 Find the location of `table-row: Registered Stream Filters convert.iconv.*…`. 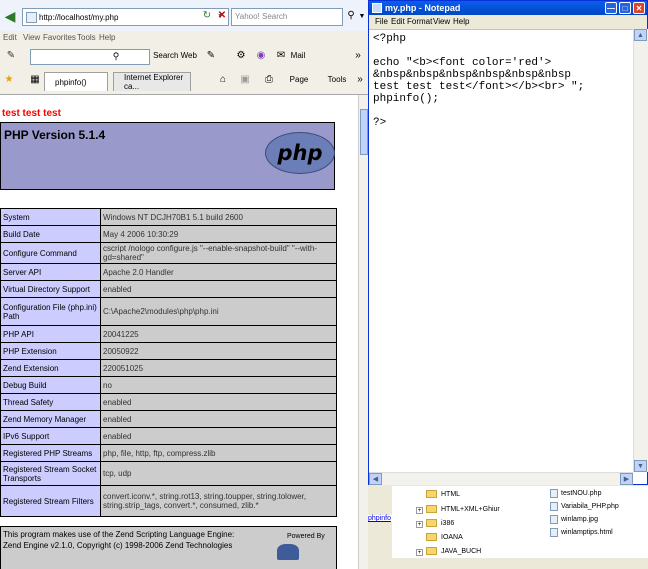

table-row: Registered Stream Filters convert.iconv.*… is located at coordinates (168, 501).